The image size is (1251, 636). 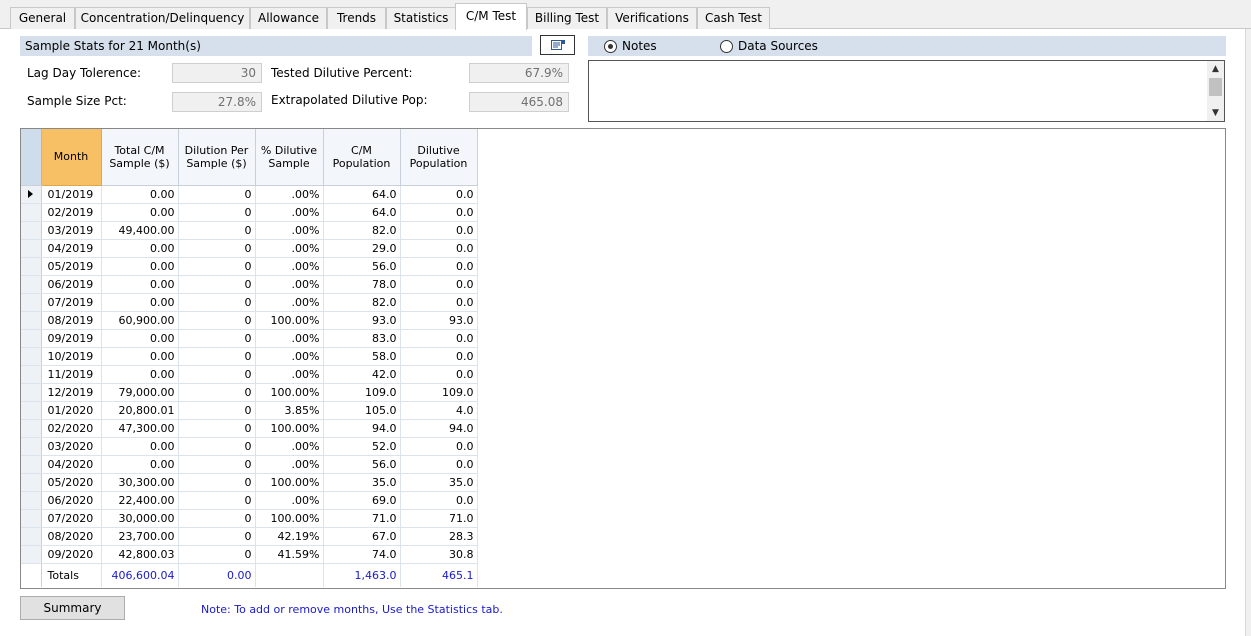 What do you see at coordinates (439, 518) in the screenshot?
I see `cell-dilutive-population: 71.0` at bounding box center [439, 518].